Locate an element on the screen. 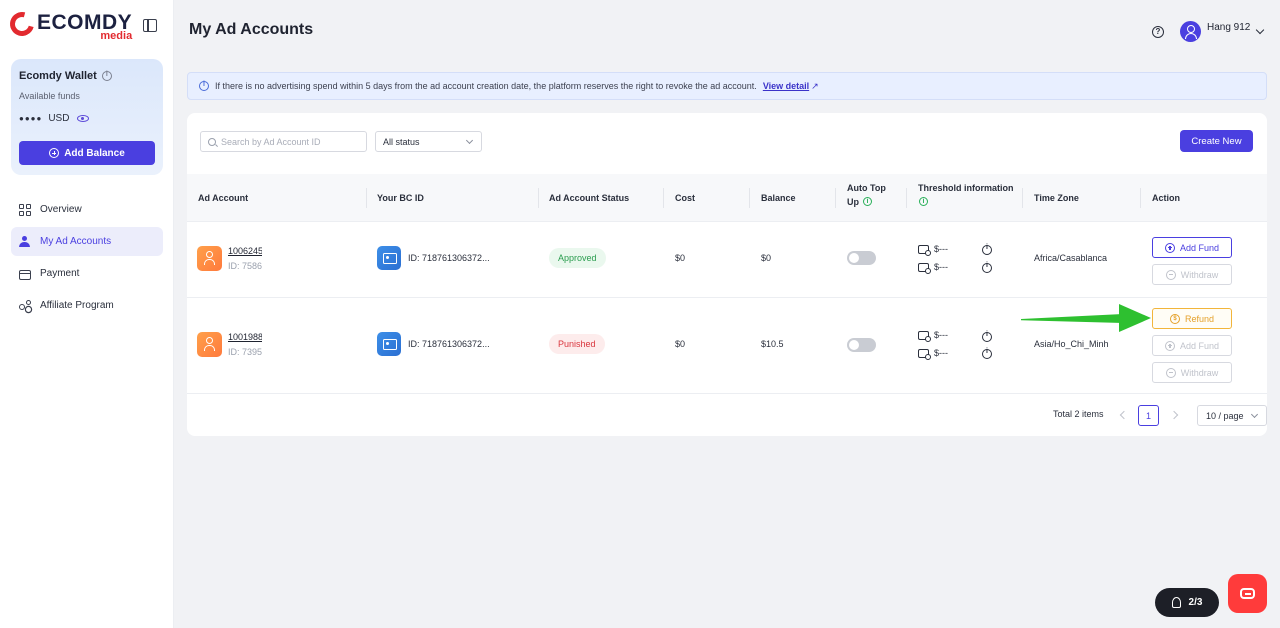 This screenshot has height=628, width=1280. sidebar-item-label: Affiliate Program is located at coordinates (77, 305).